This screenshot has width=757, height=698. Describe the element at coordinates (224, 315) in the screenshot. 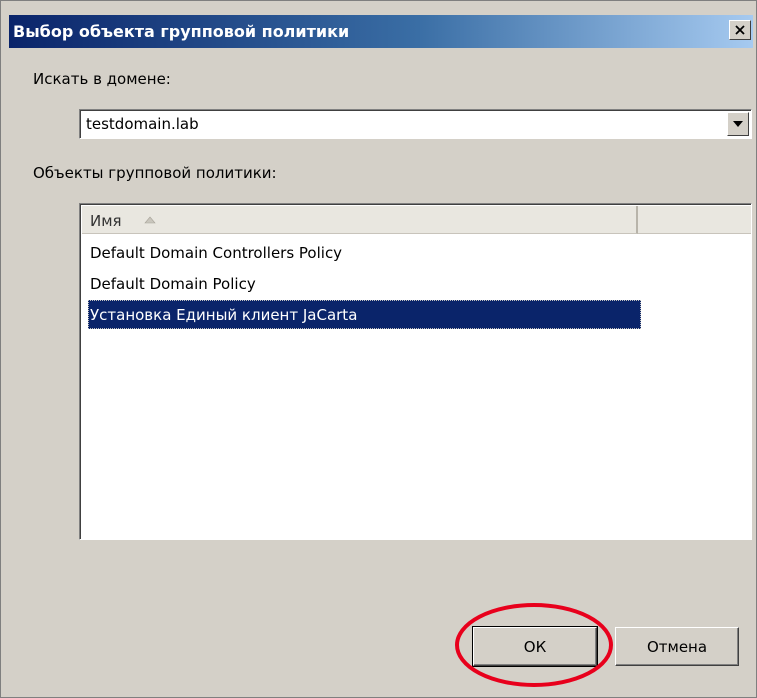

I see `list-item-label: Установка Единый клиент JaCarta` at that location.